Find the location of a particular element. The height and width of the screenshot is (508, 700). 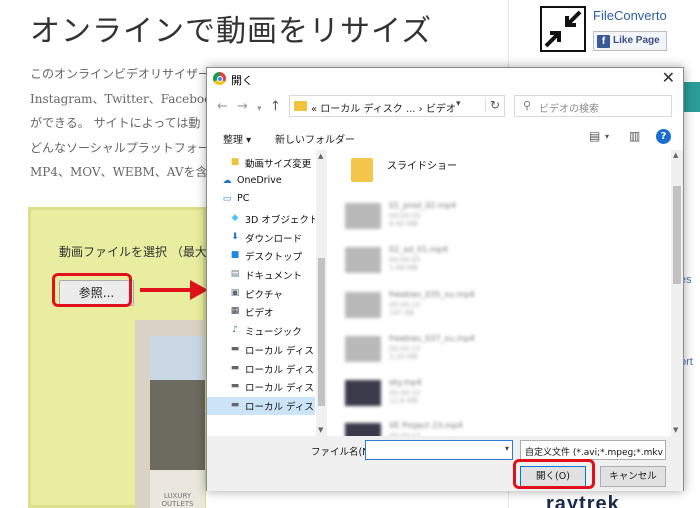

up-arrow-icon: ↑ is located at coordinates (275, 107).